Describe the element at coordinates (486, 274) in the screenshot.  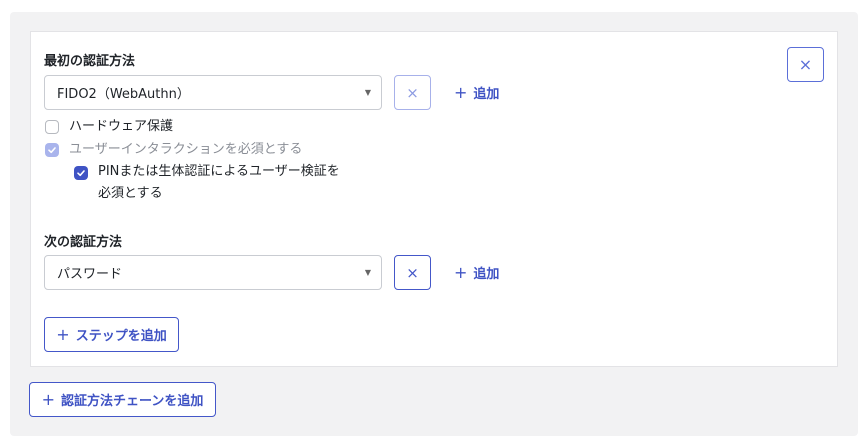
I see `add-next-method-label: 追加` at that location.